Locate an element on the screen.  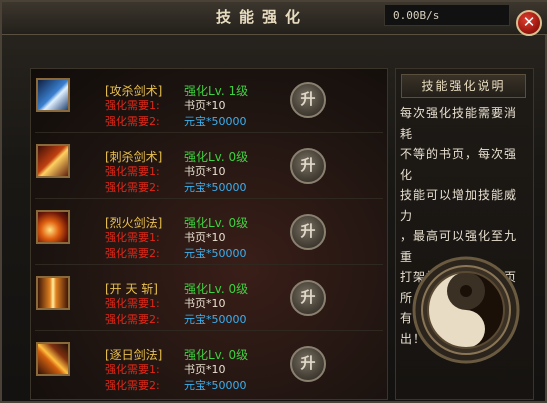
taiji-icon is located at coordinates (466, 310).